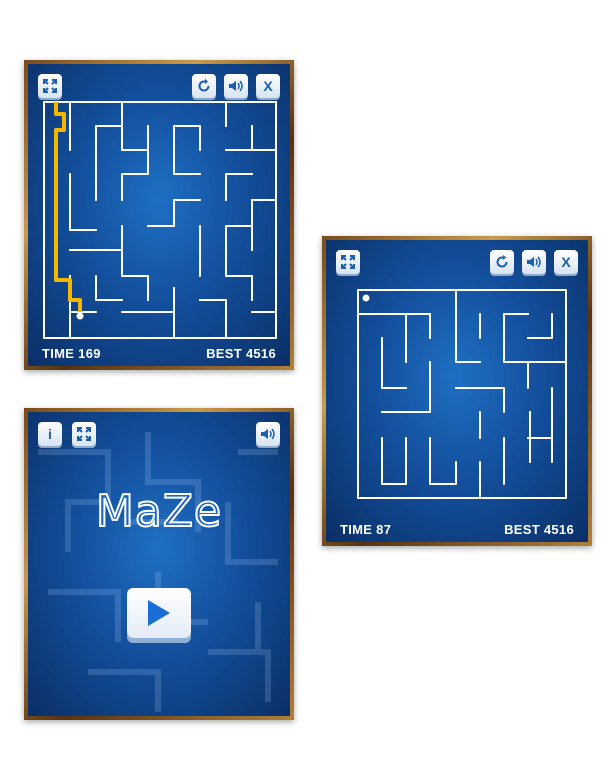  What do you see at coordinates (71, 353) in the screenshot?
I see `time-counter: TIME 169` at bounding box center [71, 353].